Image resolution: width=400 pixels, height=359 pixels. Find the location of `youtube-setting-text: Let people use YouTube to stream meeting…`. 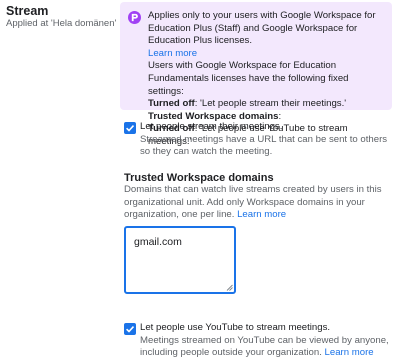

youtube-setting-text: Let people use YouTube to stream meeting… is located at coordinates (267, 340).